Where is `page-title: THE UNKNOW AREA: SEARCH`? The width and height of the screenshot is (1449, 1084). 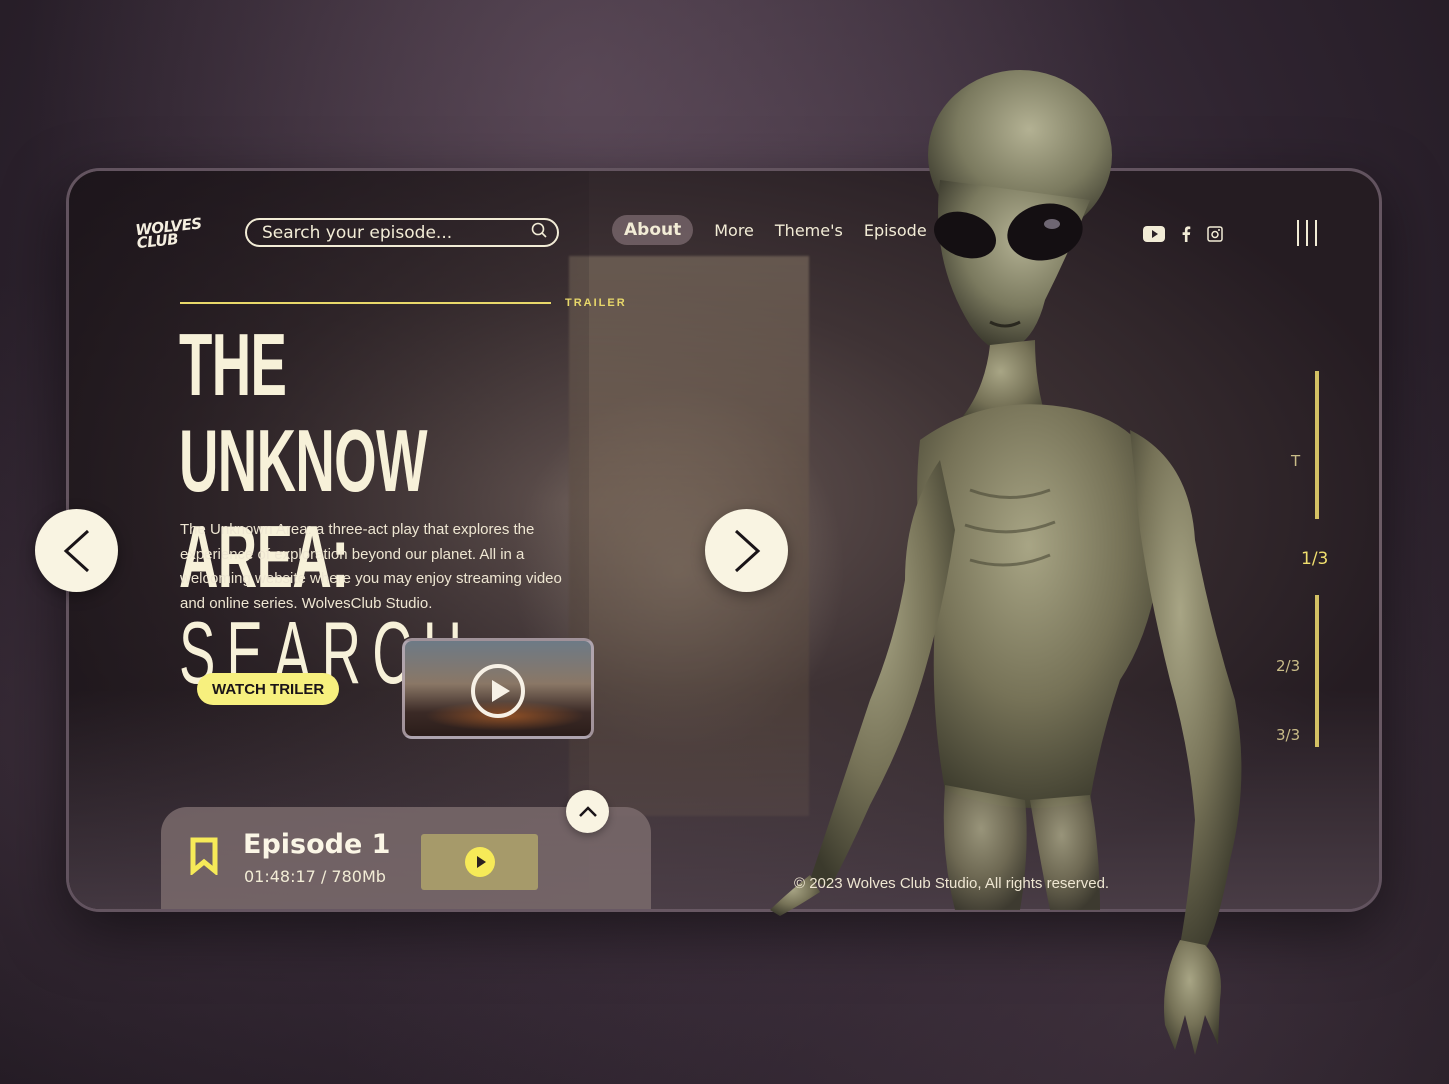 page-title: THE UNKNOW AREA: SEARCH is located at coordinates (320, 508).